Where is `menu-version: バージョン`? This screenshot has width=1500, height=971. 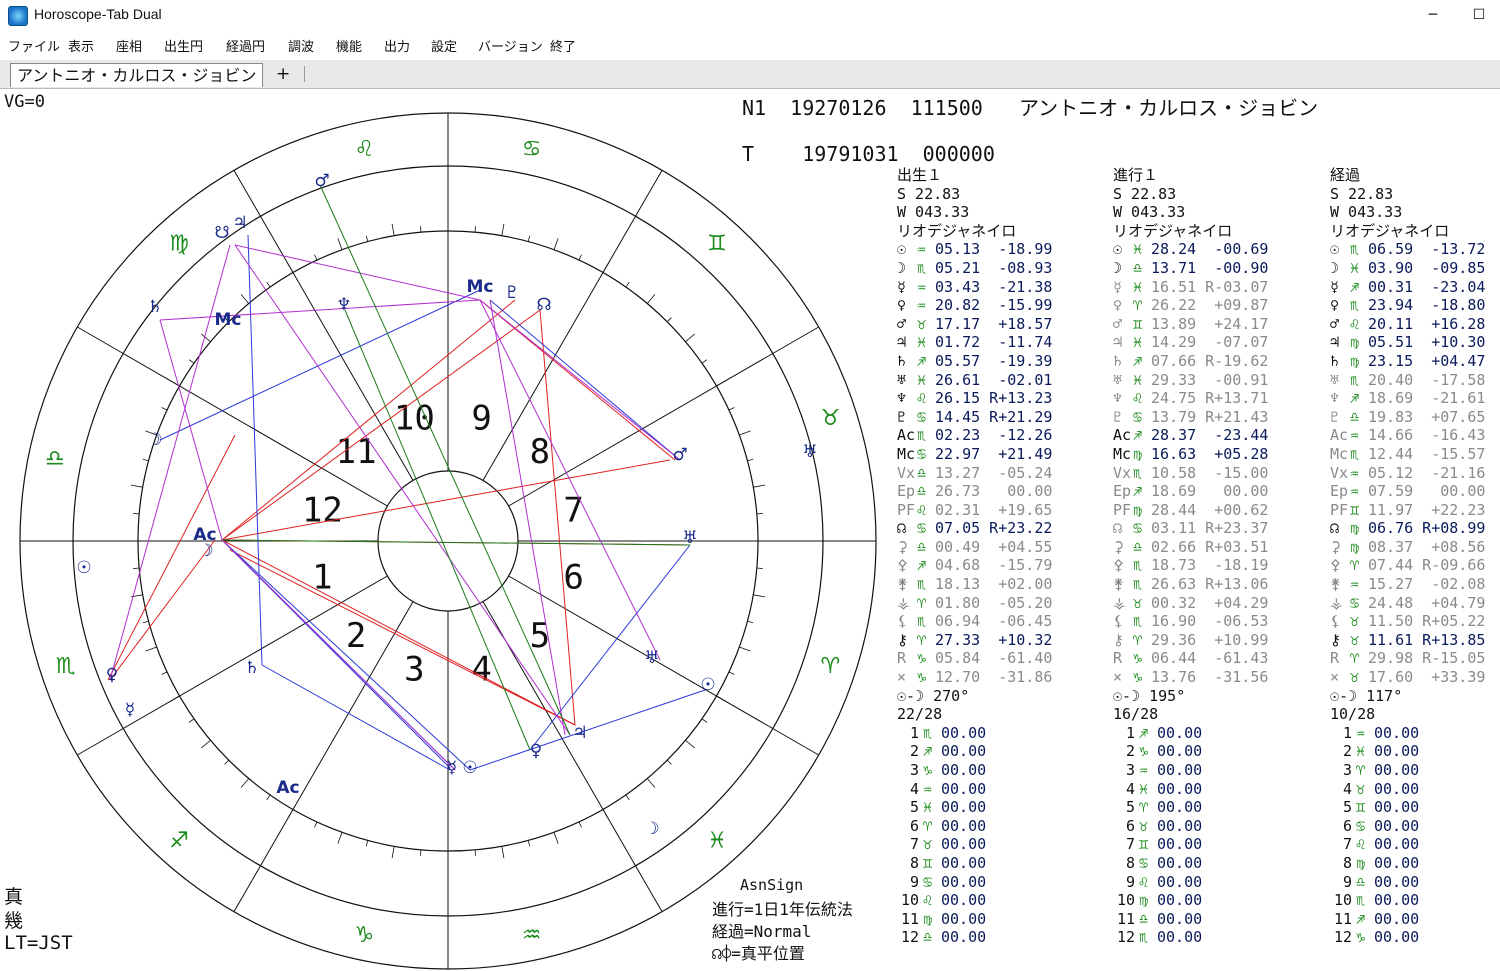
menu-version: バージョン is located at coordinates (510, 45).